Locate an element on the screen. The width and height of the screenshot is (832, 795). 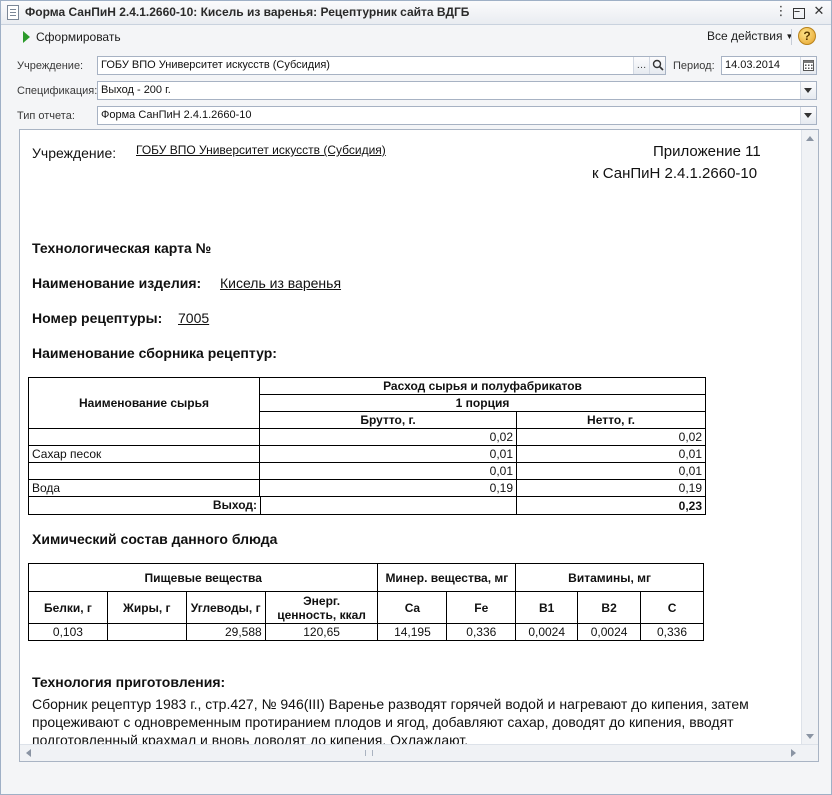
search-icon is located at coordinates (657, 65).